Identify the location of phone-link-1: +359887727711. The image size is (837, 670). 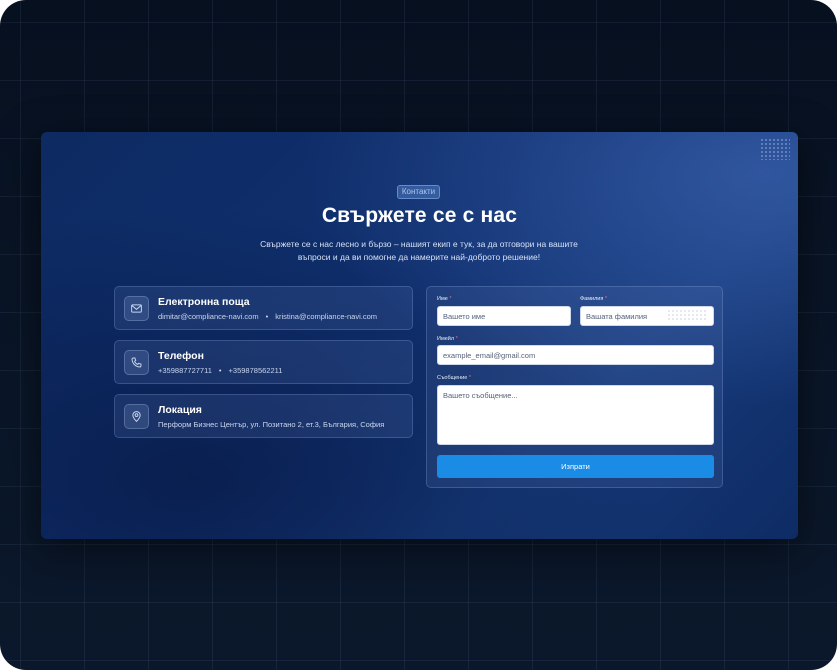
(185, 370).